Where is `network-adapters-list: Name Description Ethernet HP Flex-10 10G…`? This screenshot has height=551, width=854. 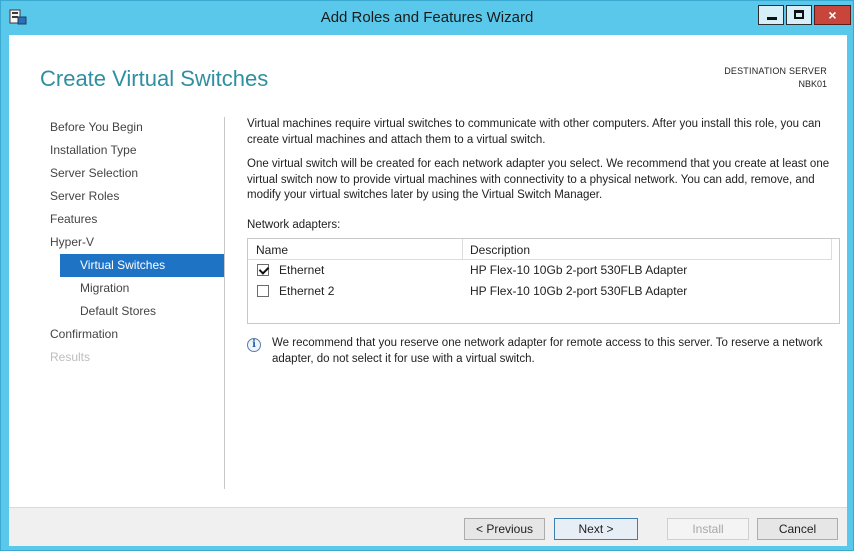
network-adapters-list: Name Description Ethernet HP Flex-10 10G… is located at coordinates (543, 281).